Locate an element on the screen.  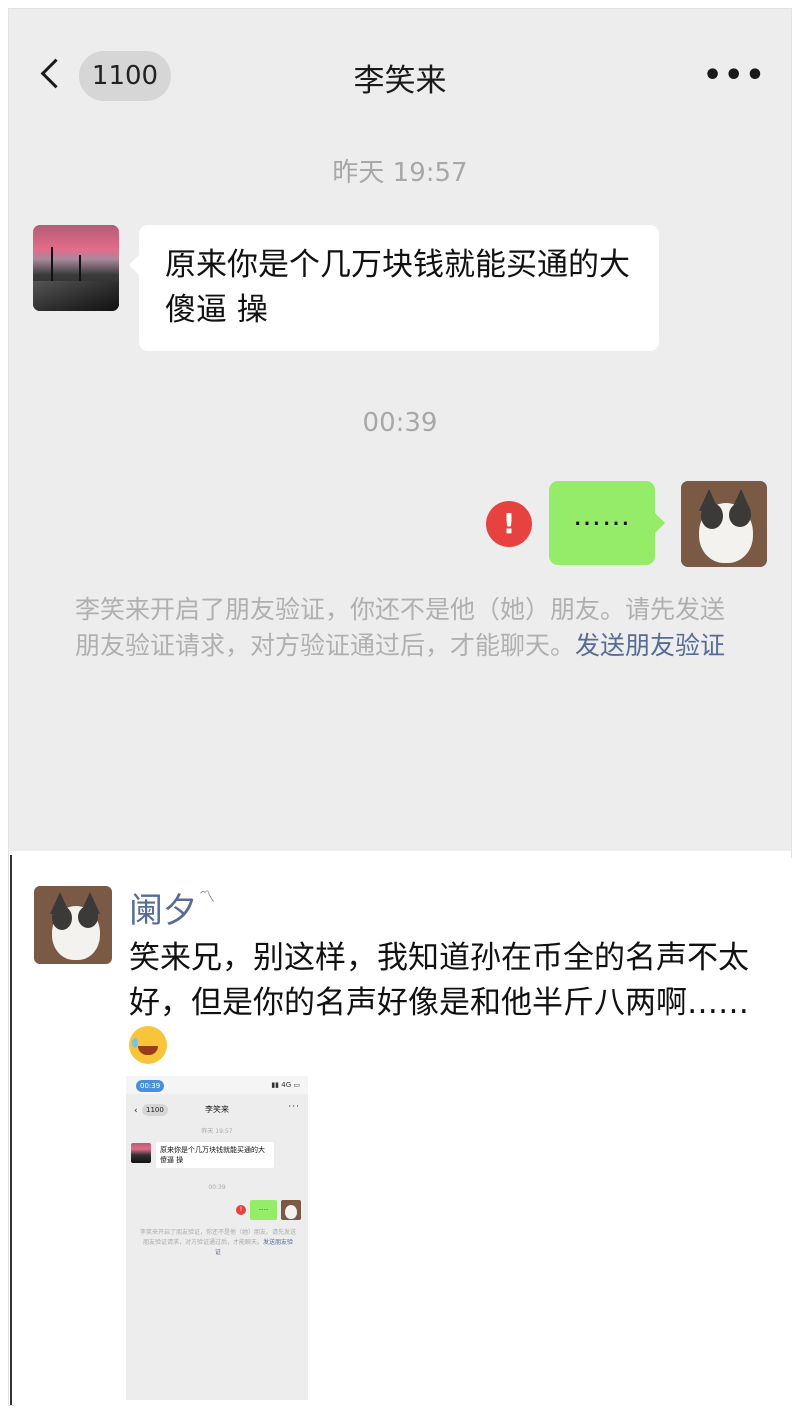
laughing-crying-face-icon is located at coordinates (148, 1045).